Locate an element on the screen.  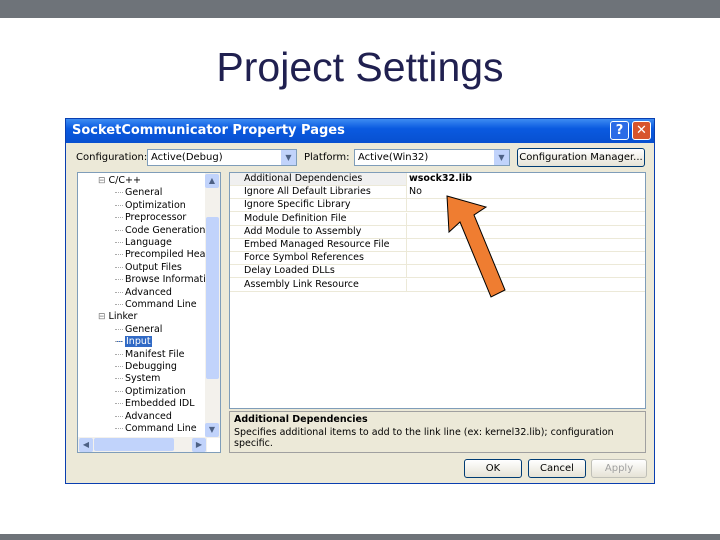
bottom-bar is located at coordinates (360, 537).